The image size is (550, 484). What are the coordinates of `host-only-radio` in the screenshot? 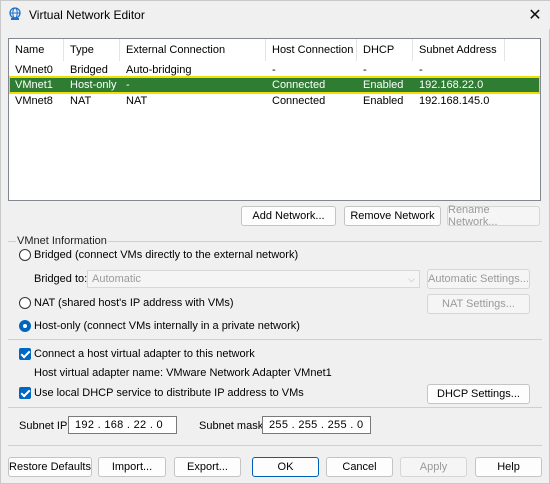 It's located at (25, 326).